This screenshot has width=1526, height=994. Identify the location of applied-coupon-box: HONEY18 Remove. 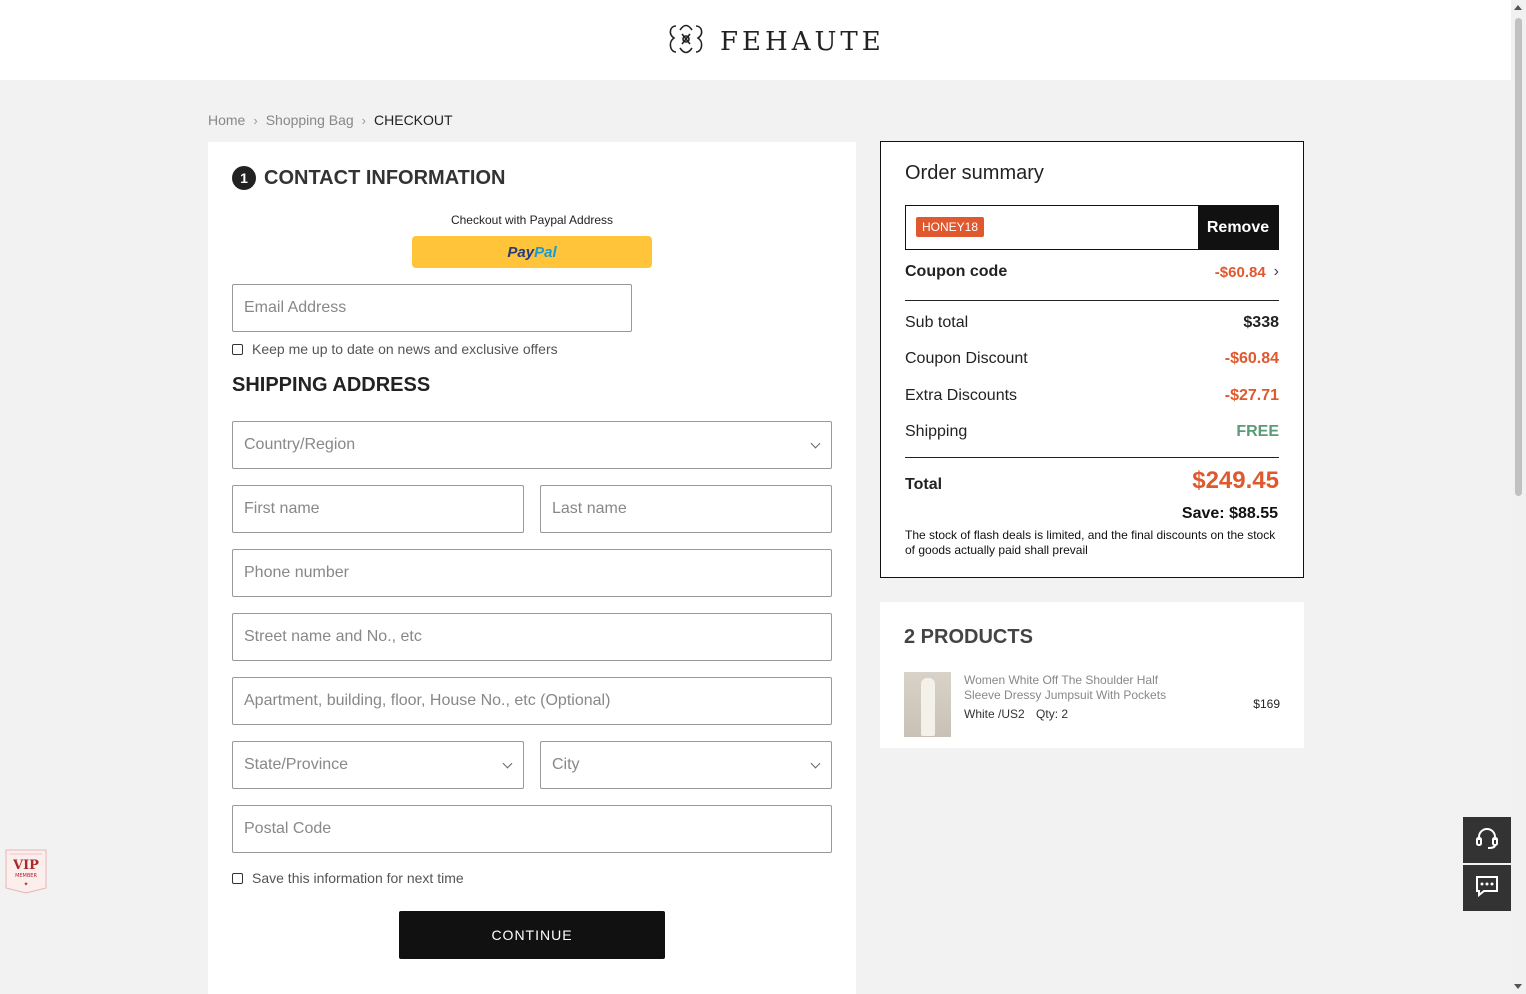
(1092, 227).